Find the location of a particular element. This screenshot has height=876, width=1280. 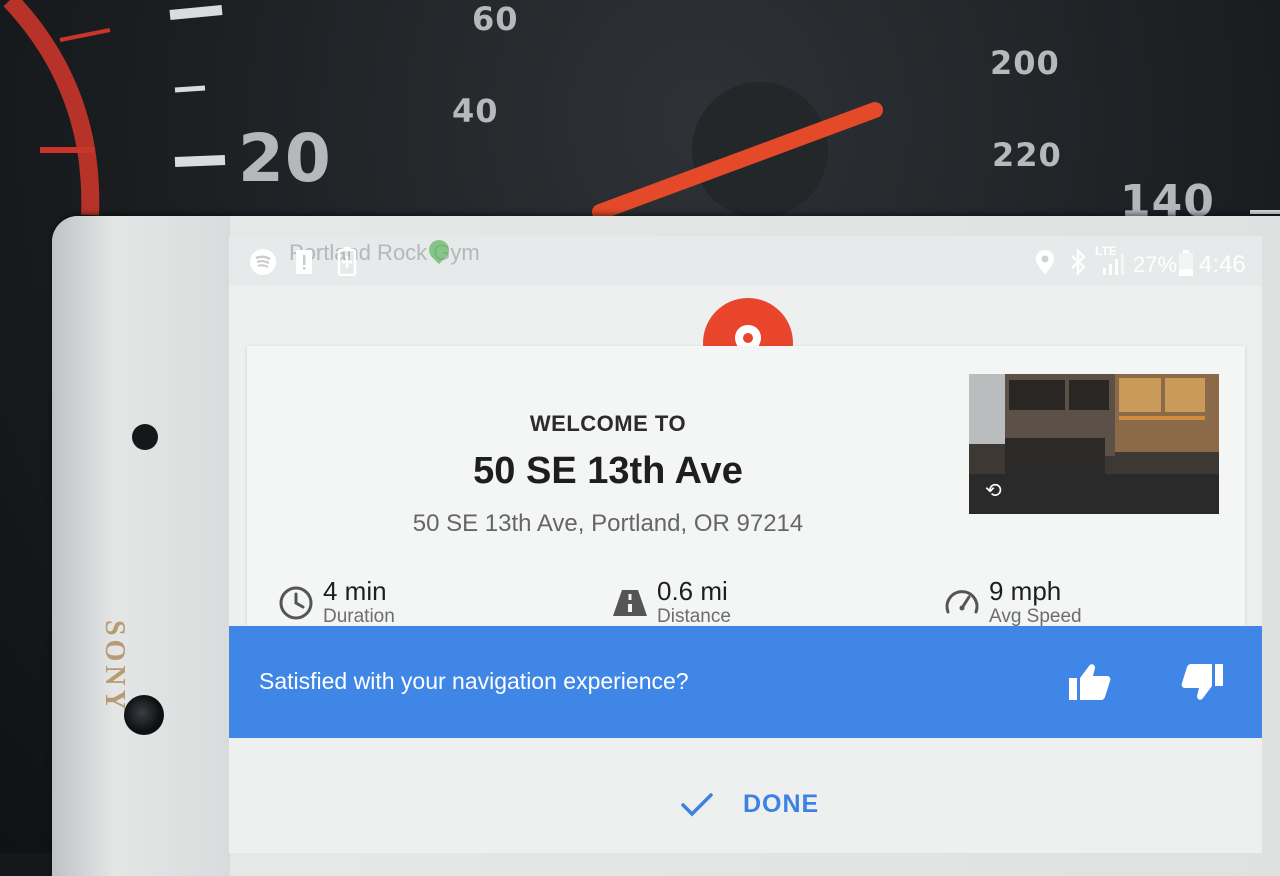

street-view-thumbnail: ⟲ is located at coordinates (1094, 444).